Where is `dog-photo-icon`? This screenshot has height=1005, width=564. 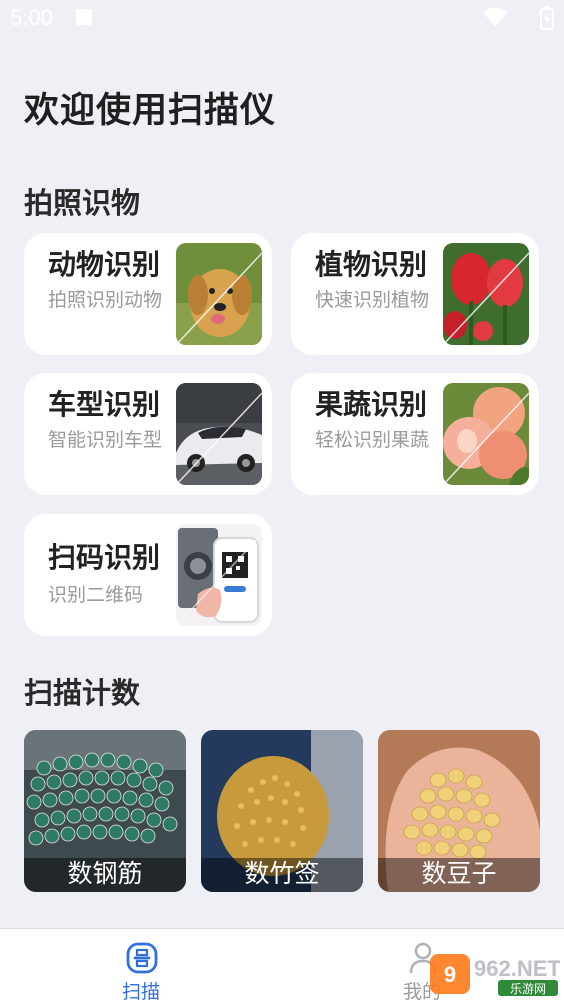
dog-photo-icon is located at coordinates (219, 294).